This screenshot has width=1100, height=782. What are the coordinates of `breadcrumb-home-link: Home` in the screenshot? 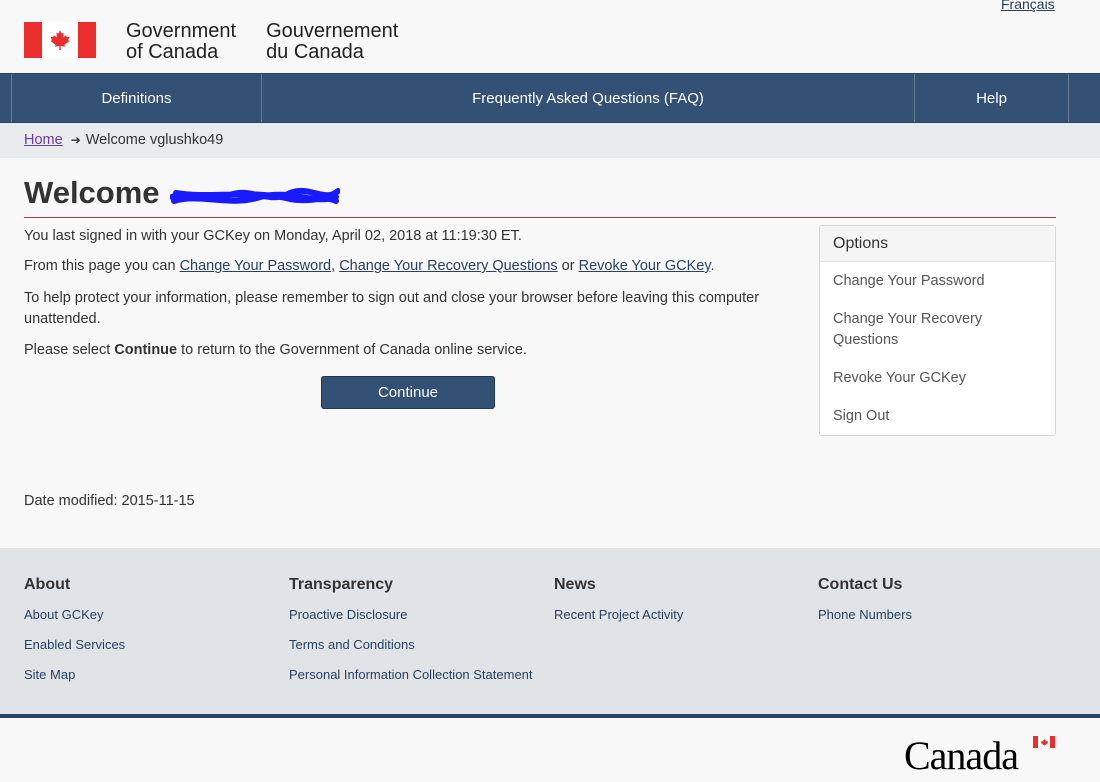 It's located at (43, 140).